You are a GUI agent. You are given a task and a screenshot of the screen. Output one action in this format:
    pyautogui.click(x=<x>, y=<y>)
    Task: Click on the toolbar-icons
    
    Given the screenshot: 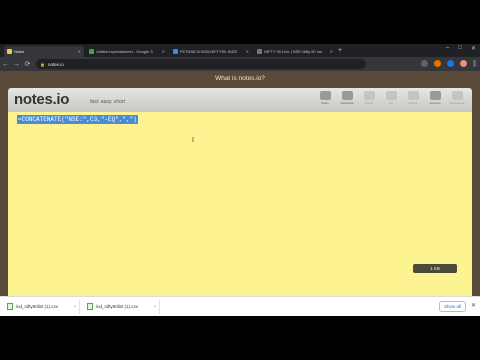 What is the action you would take?
    pyautogui.click(x=448, y=63)
    